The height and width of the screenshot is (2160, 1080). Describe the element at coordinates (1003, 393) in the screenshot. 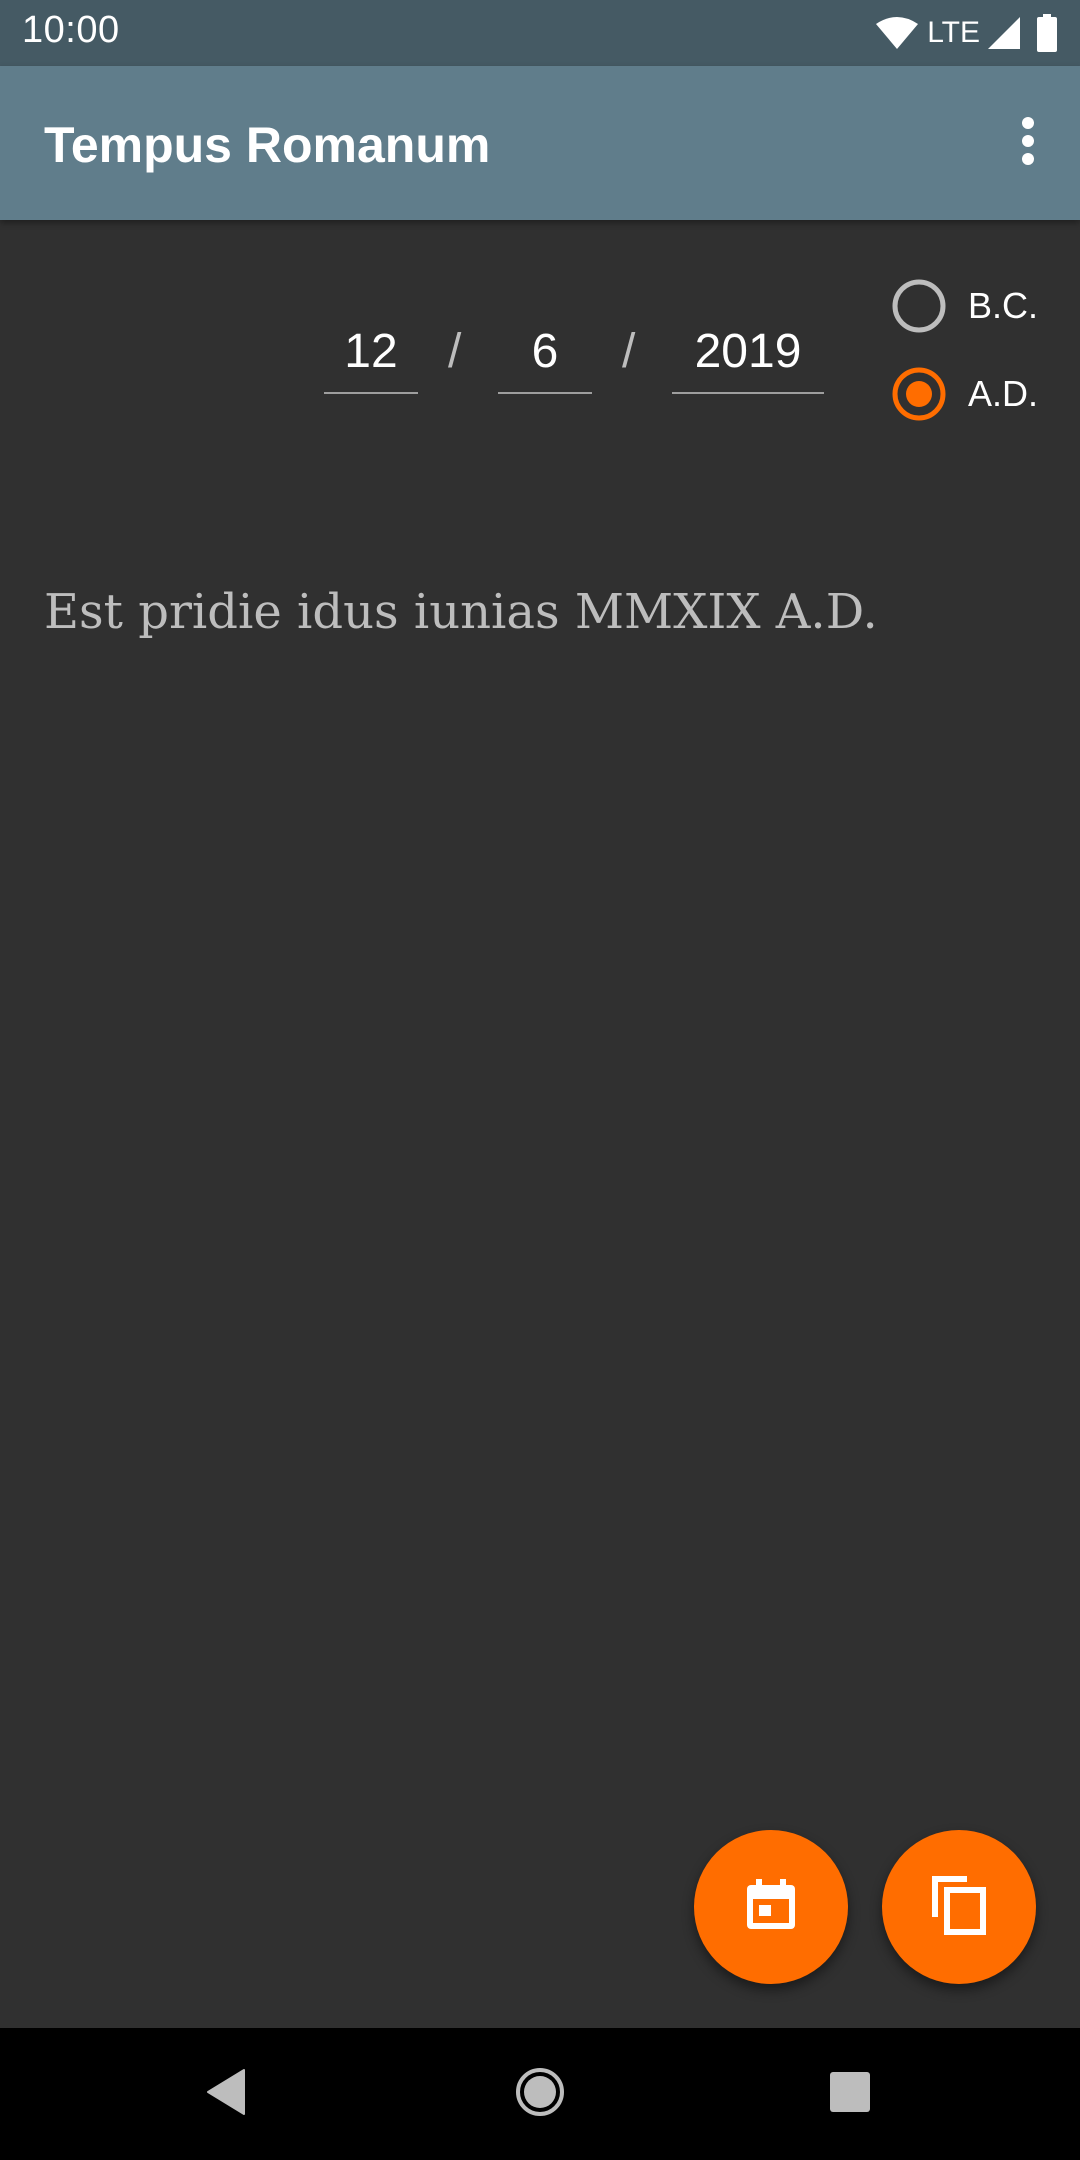

I see `radio-ad-label: A.D.` at that location.